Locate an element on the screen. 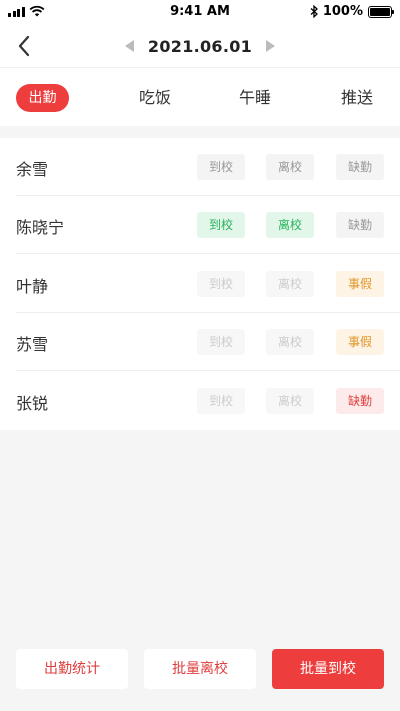 This screenshot has width=400, height=711. status-right: 100% is located at coordinates (352, 11).